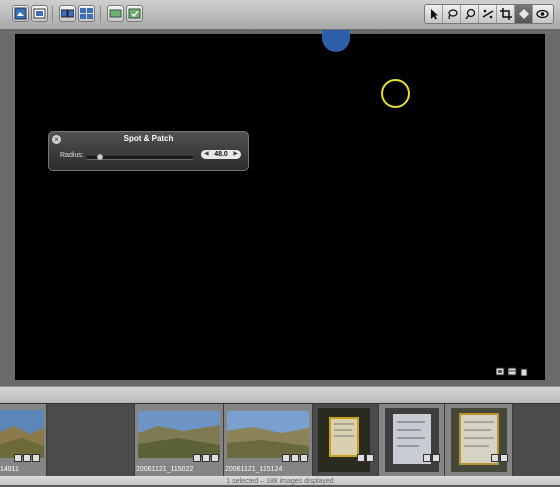 The image size is (560, 487). Describe the element at coordinates (165, 469) in the screenshot. I see `thumbnail-caption: 20061121_115022` at that location.